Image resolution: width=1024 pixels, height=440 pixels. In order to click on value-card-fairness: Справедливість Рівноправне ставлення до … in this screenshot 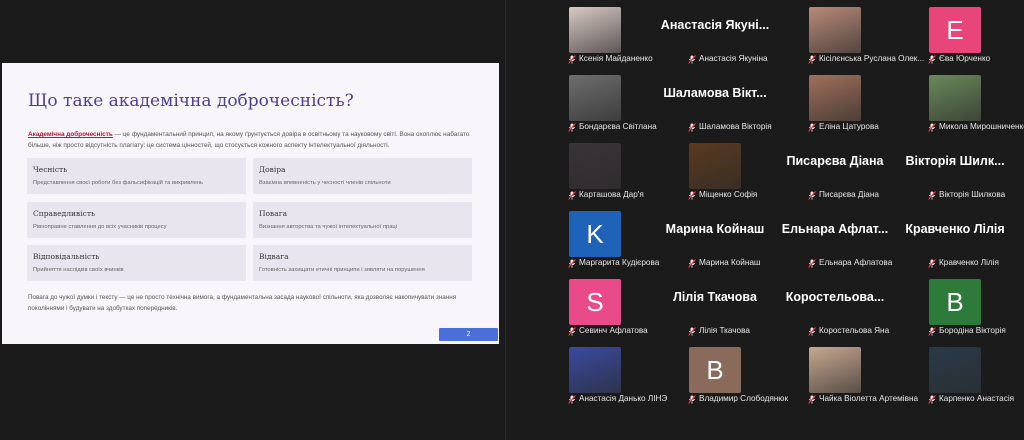, I will do `click(136, 220)`.